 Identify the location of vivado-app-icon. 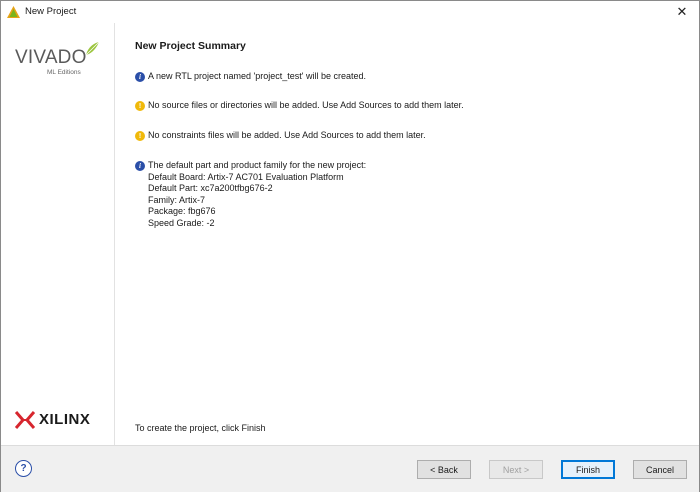
(13, 12).